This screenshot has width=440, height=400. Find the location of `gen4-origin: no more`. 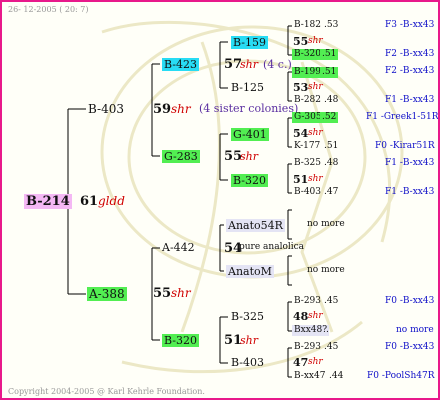

gen4-origin: no more is located at coordinates (415, 330).